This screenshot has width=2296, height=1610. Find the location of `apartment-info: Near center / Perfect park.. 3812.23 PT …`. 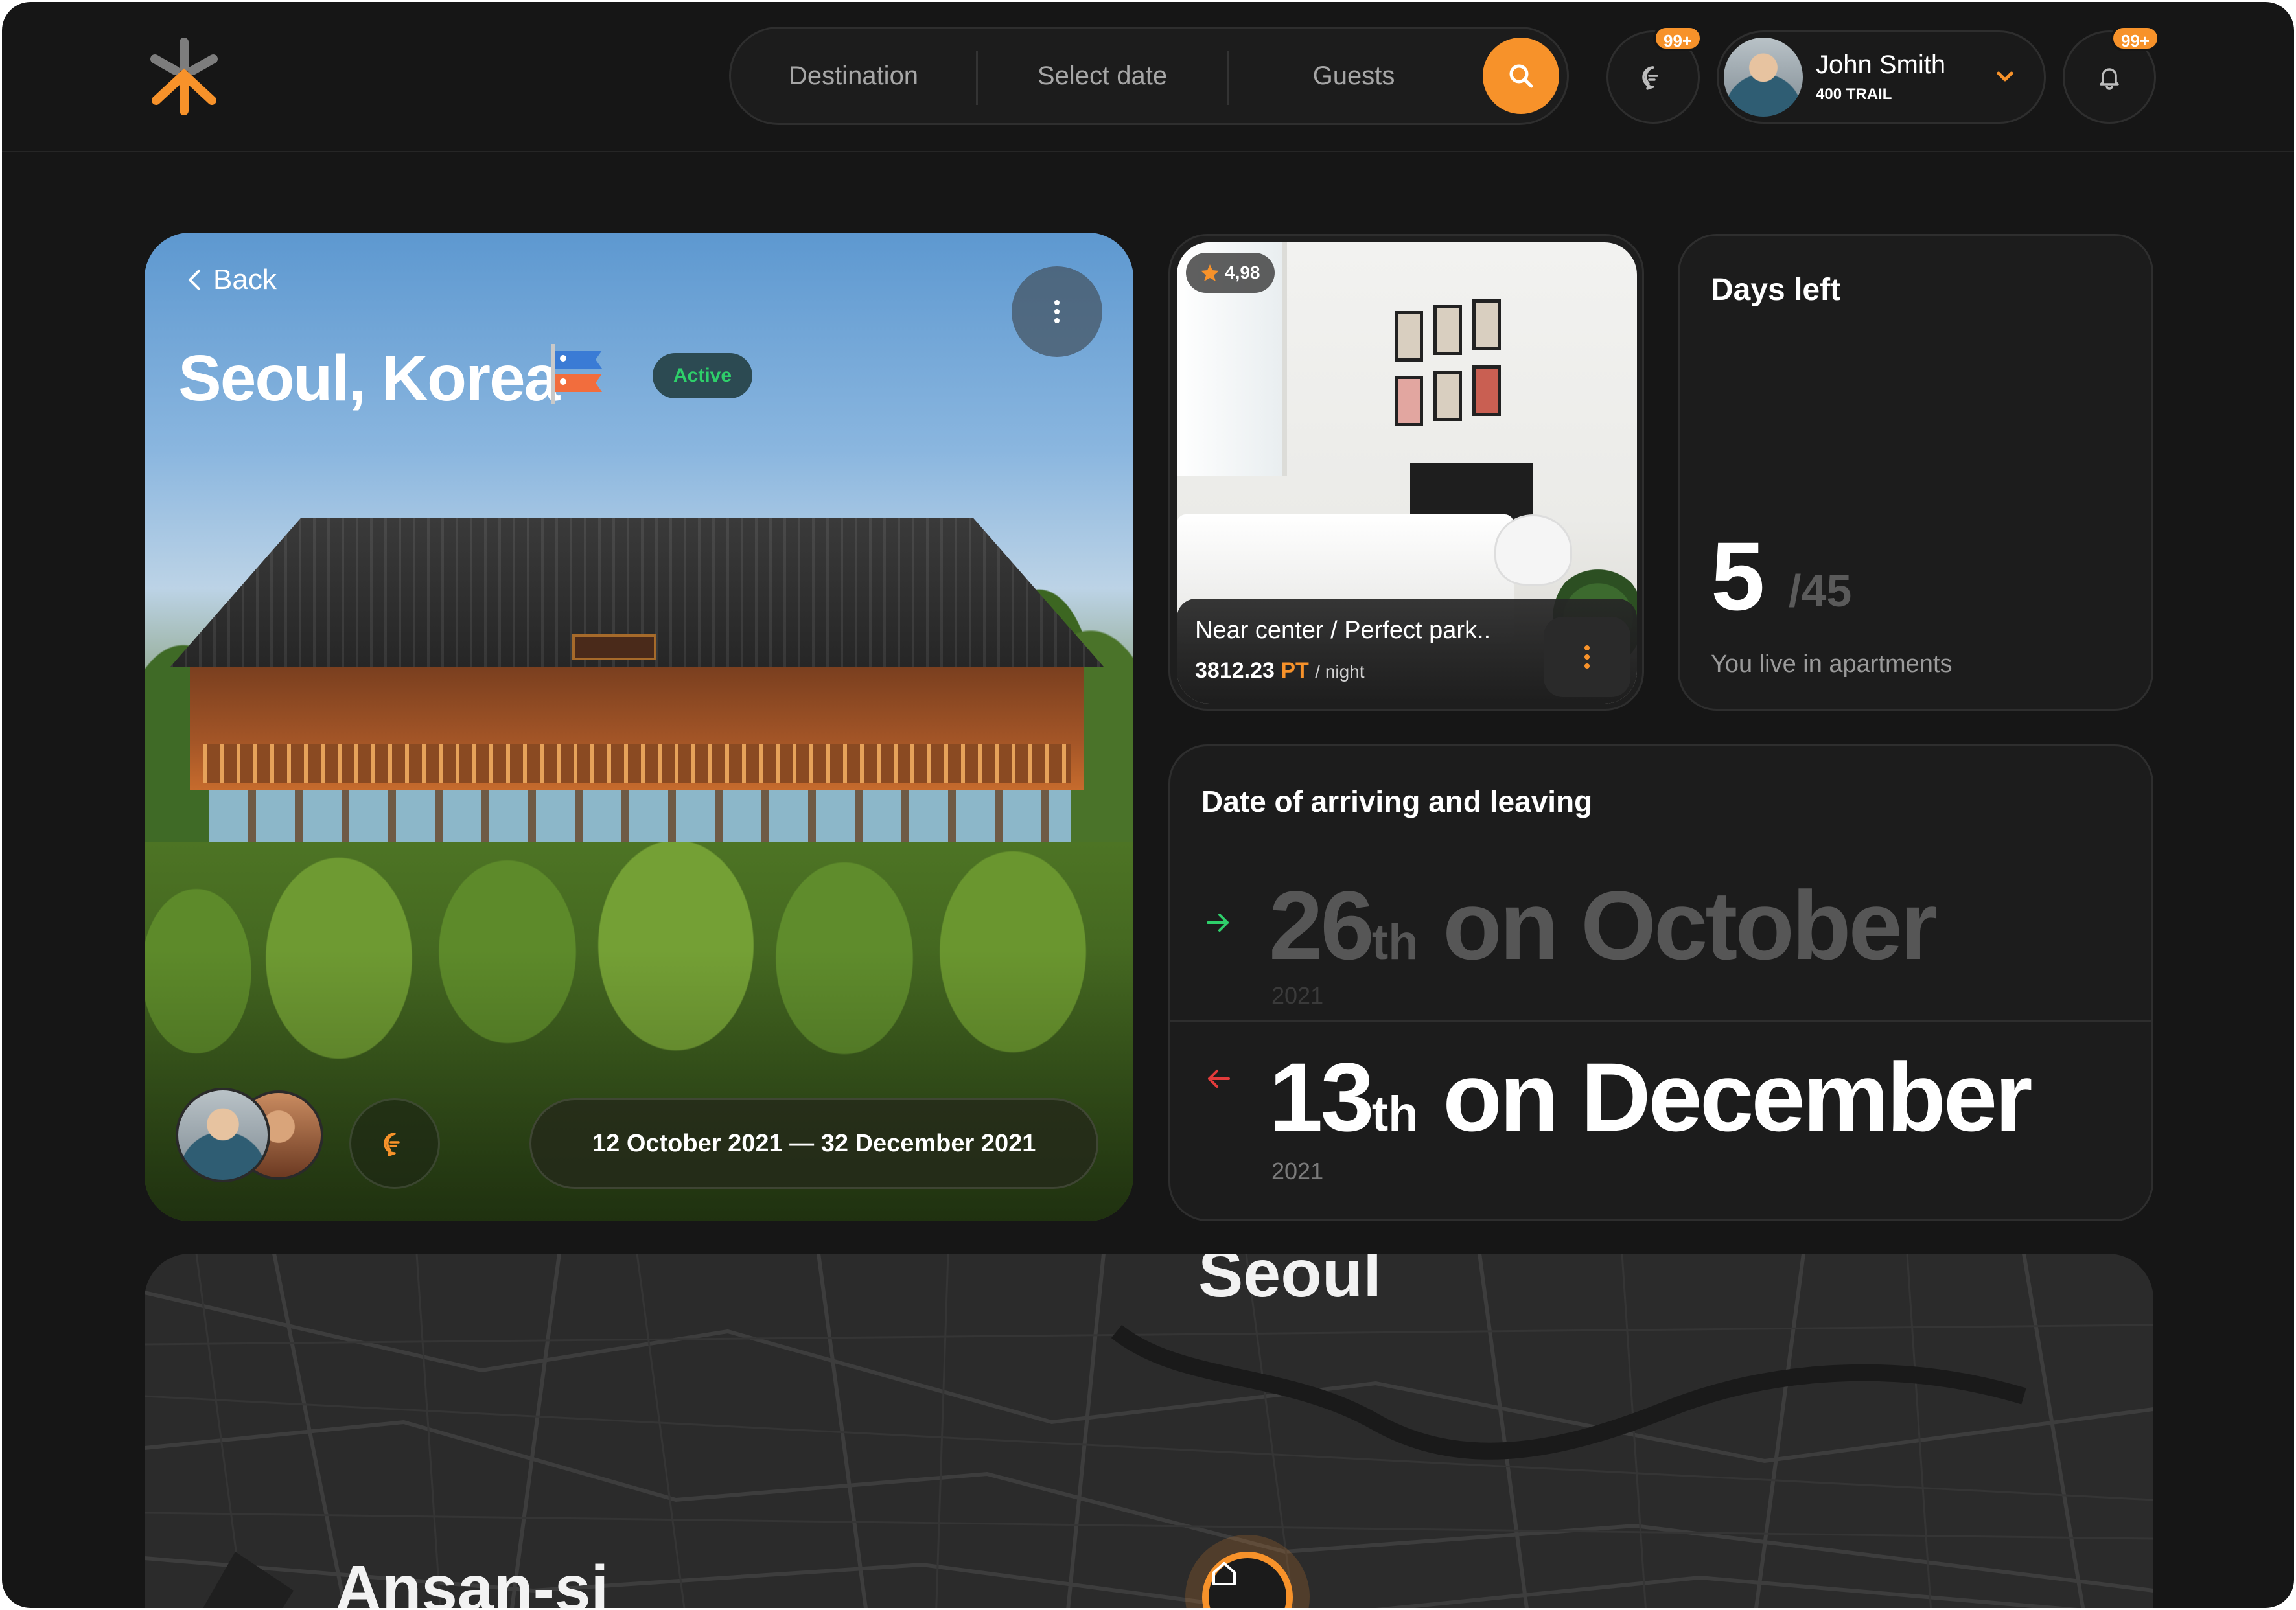

apartment-info: Near center / Perfect park.. 3812.23 PT … is located at coordinates (1407, 651).